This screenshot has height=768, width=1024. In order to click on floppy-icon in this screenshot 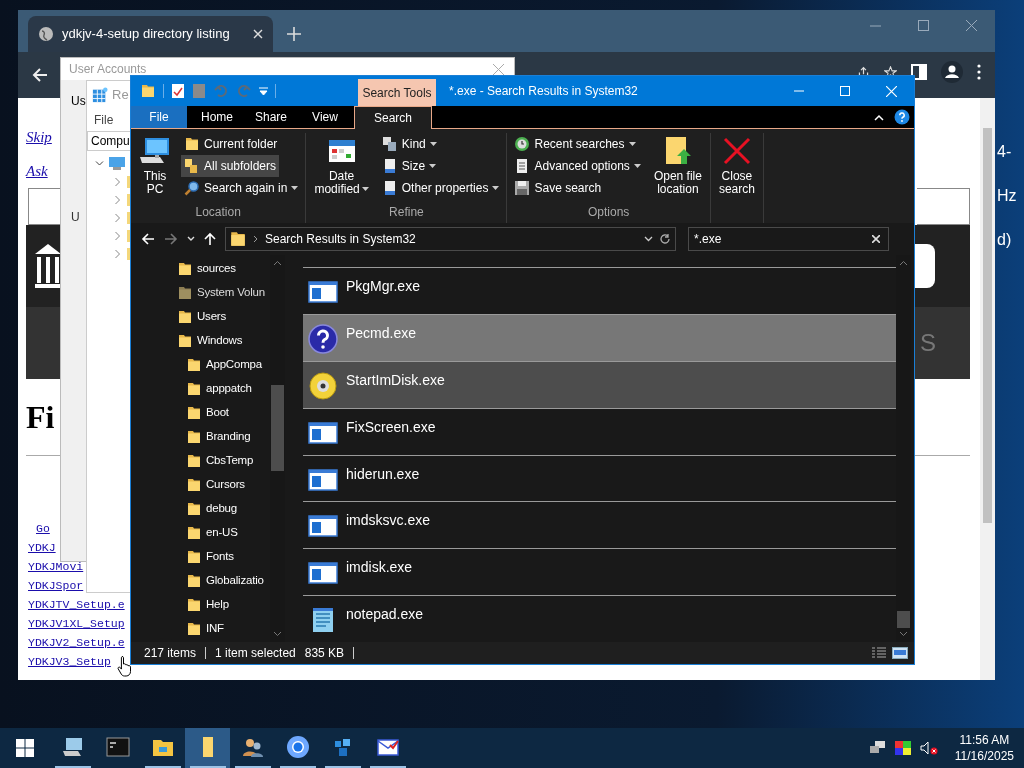, I will do `click(522, 188)`.